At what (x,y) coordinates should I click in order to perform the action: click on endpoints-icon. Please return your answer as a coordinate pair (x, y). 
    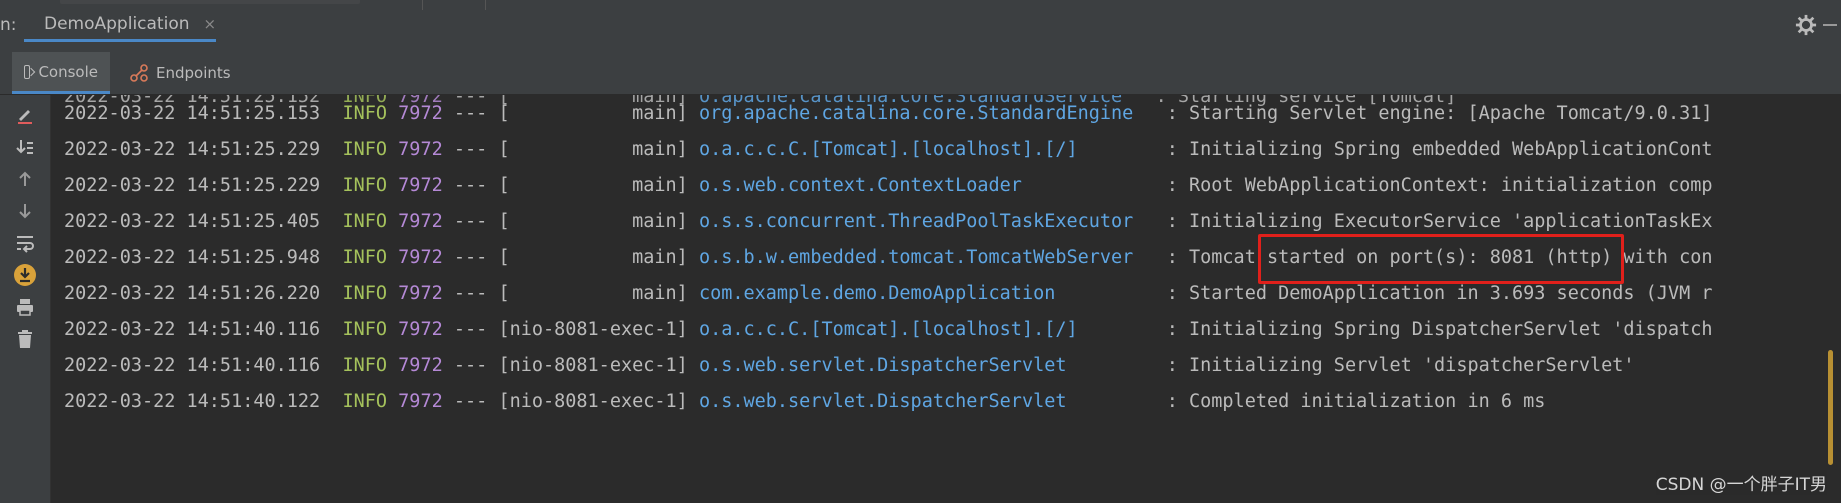
    Looking at the image, I should click on (139, 73).